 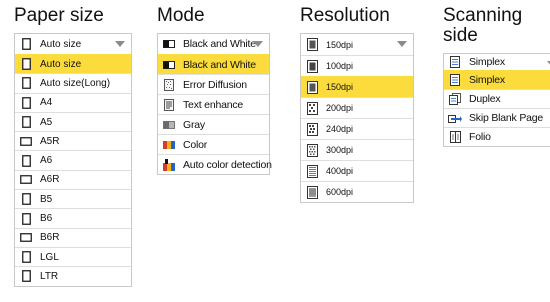 What do you see at coordinates (213, 64) in the screenshot?
I see `list-item: Black and White` at bounding box center [213, 64].